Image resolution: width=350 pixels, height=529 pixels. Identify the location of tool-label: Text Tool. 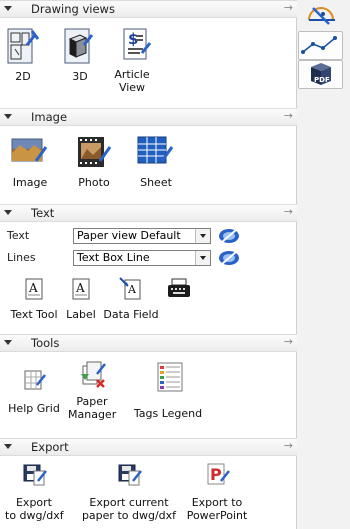
(34, 314).